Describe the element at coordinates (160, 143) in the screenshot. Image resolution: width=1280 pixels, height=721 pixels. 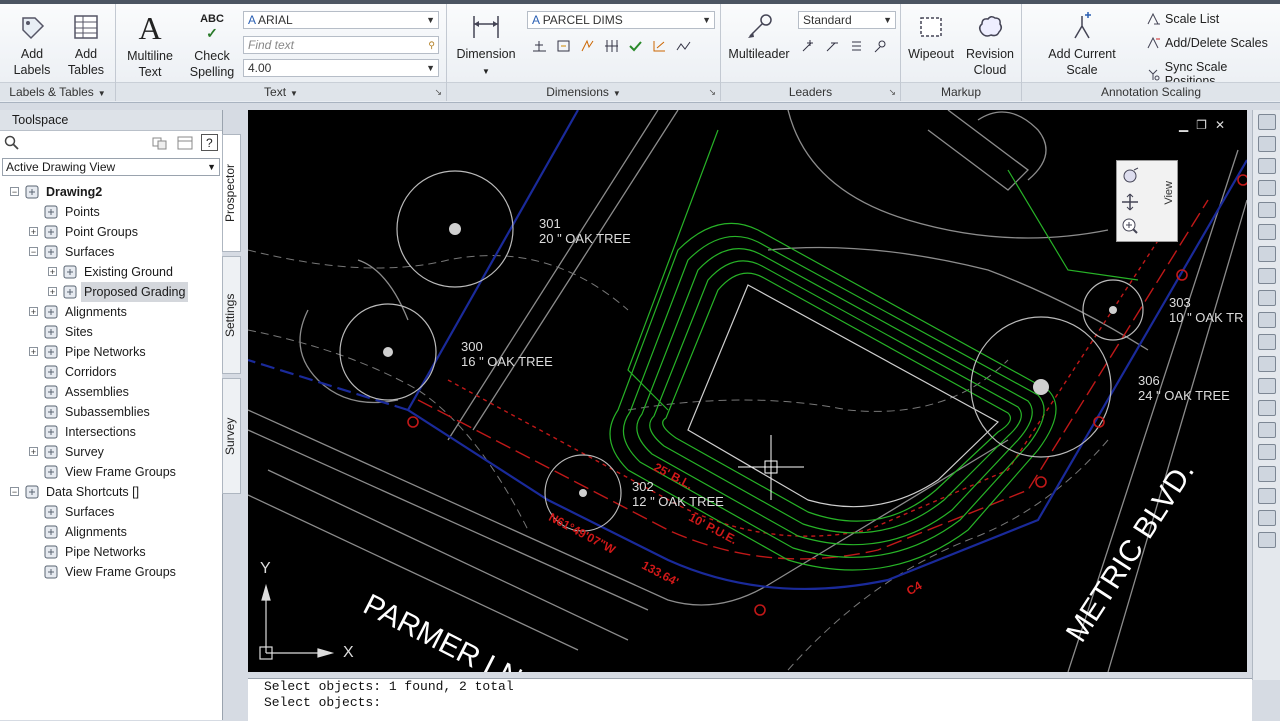
I see `item-view-icon` at that location.